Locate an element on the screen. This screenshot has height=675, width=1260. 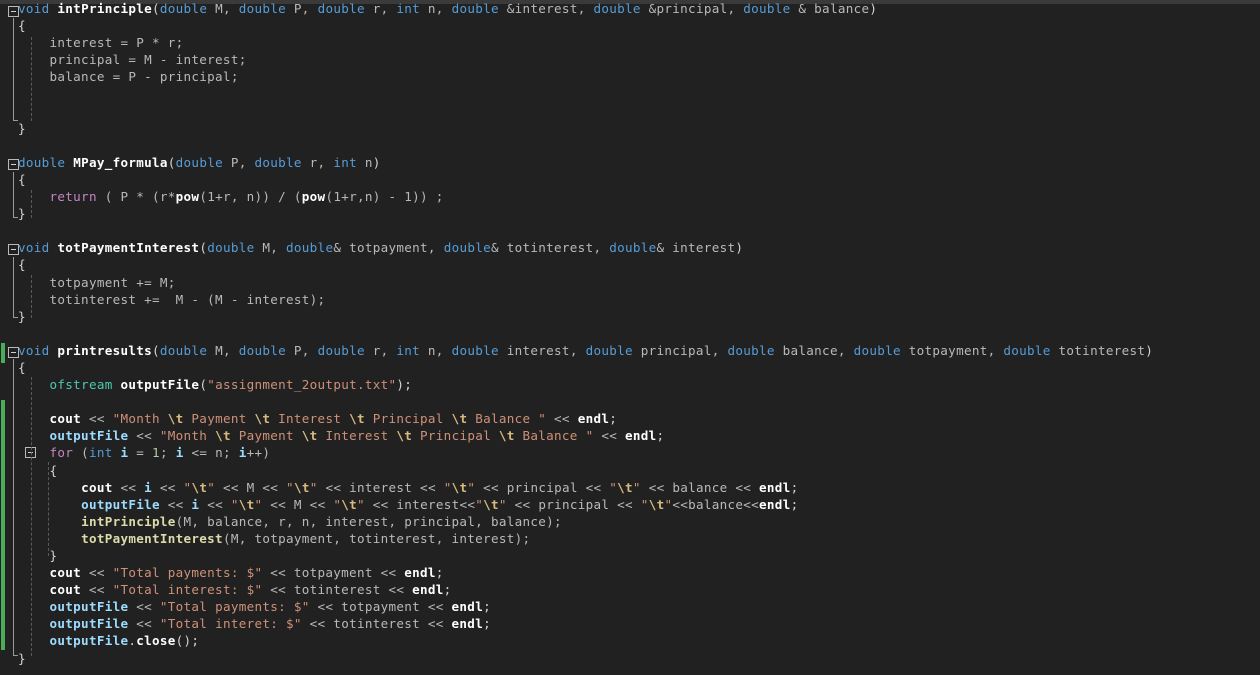
token-dim: << balance << is located at coordinates (700, 487).